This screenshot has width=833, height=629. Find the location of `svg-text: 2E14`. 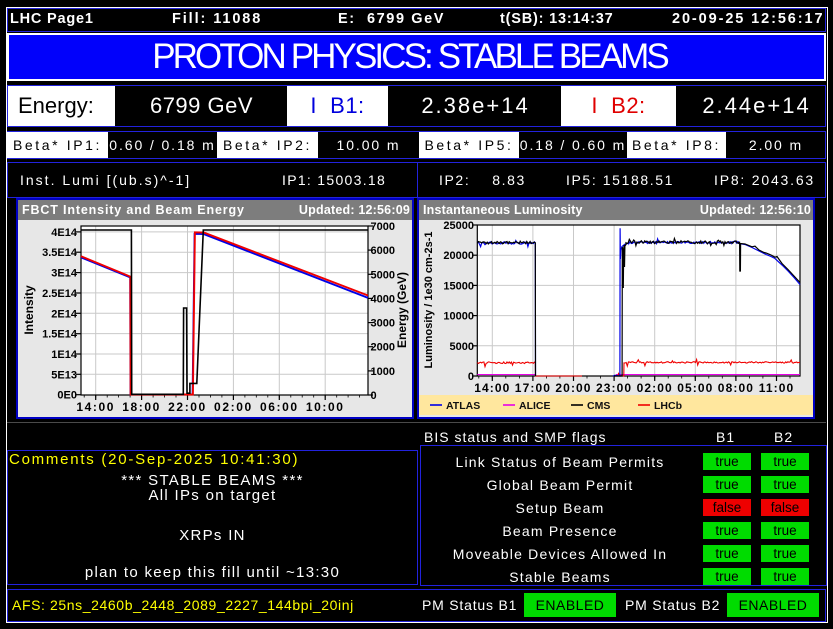

svg-text: 2E14 is located at coordinates (64, 314).